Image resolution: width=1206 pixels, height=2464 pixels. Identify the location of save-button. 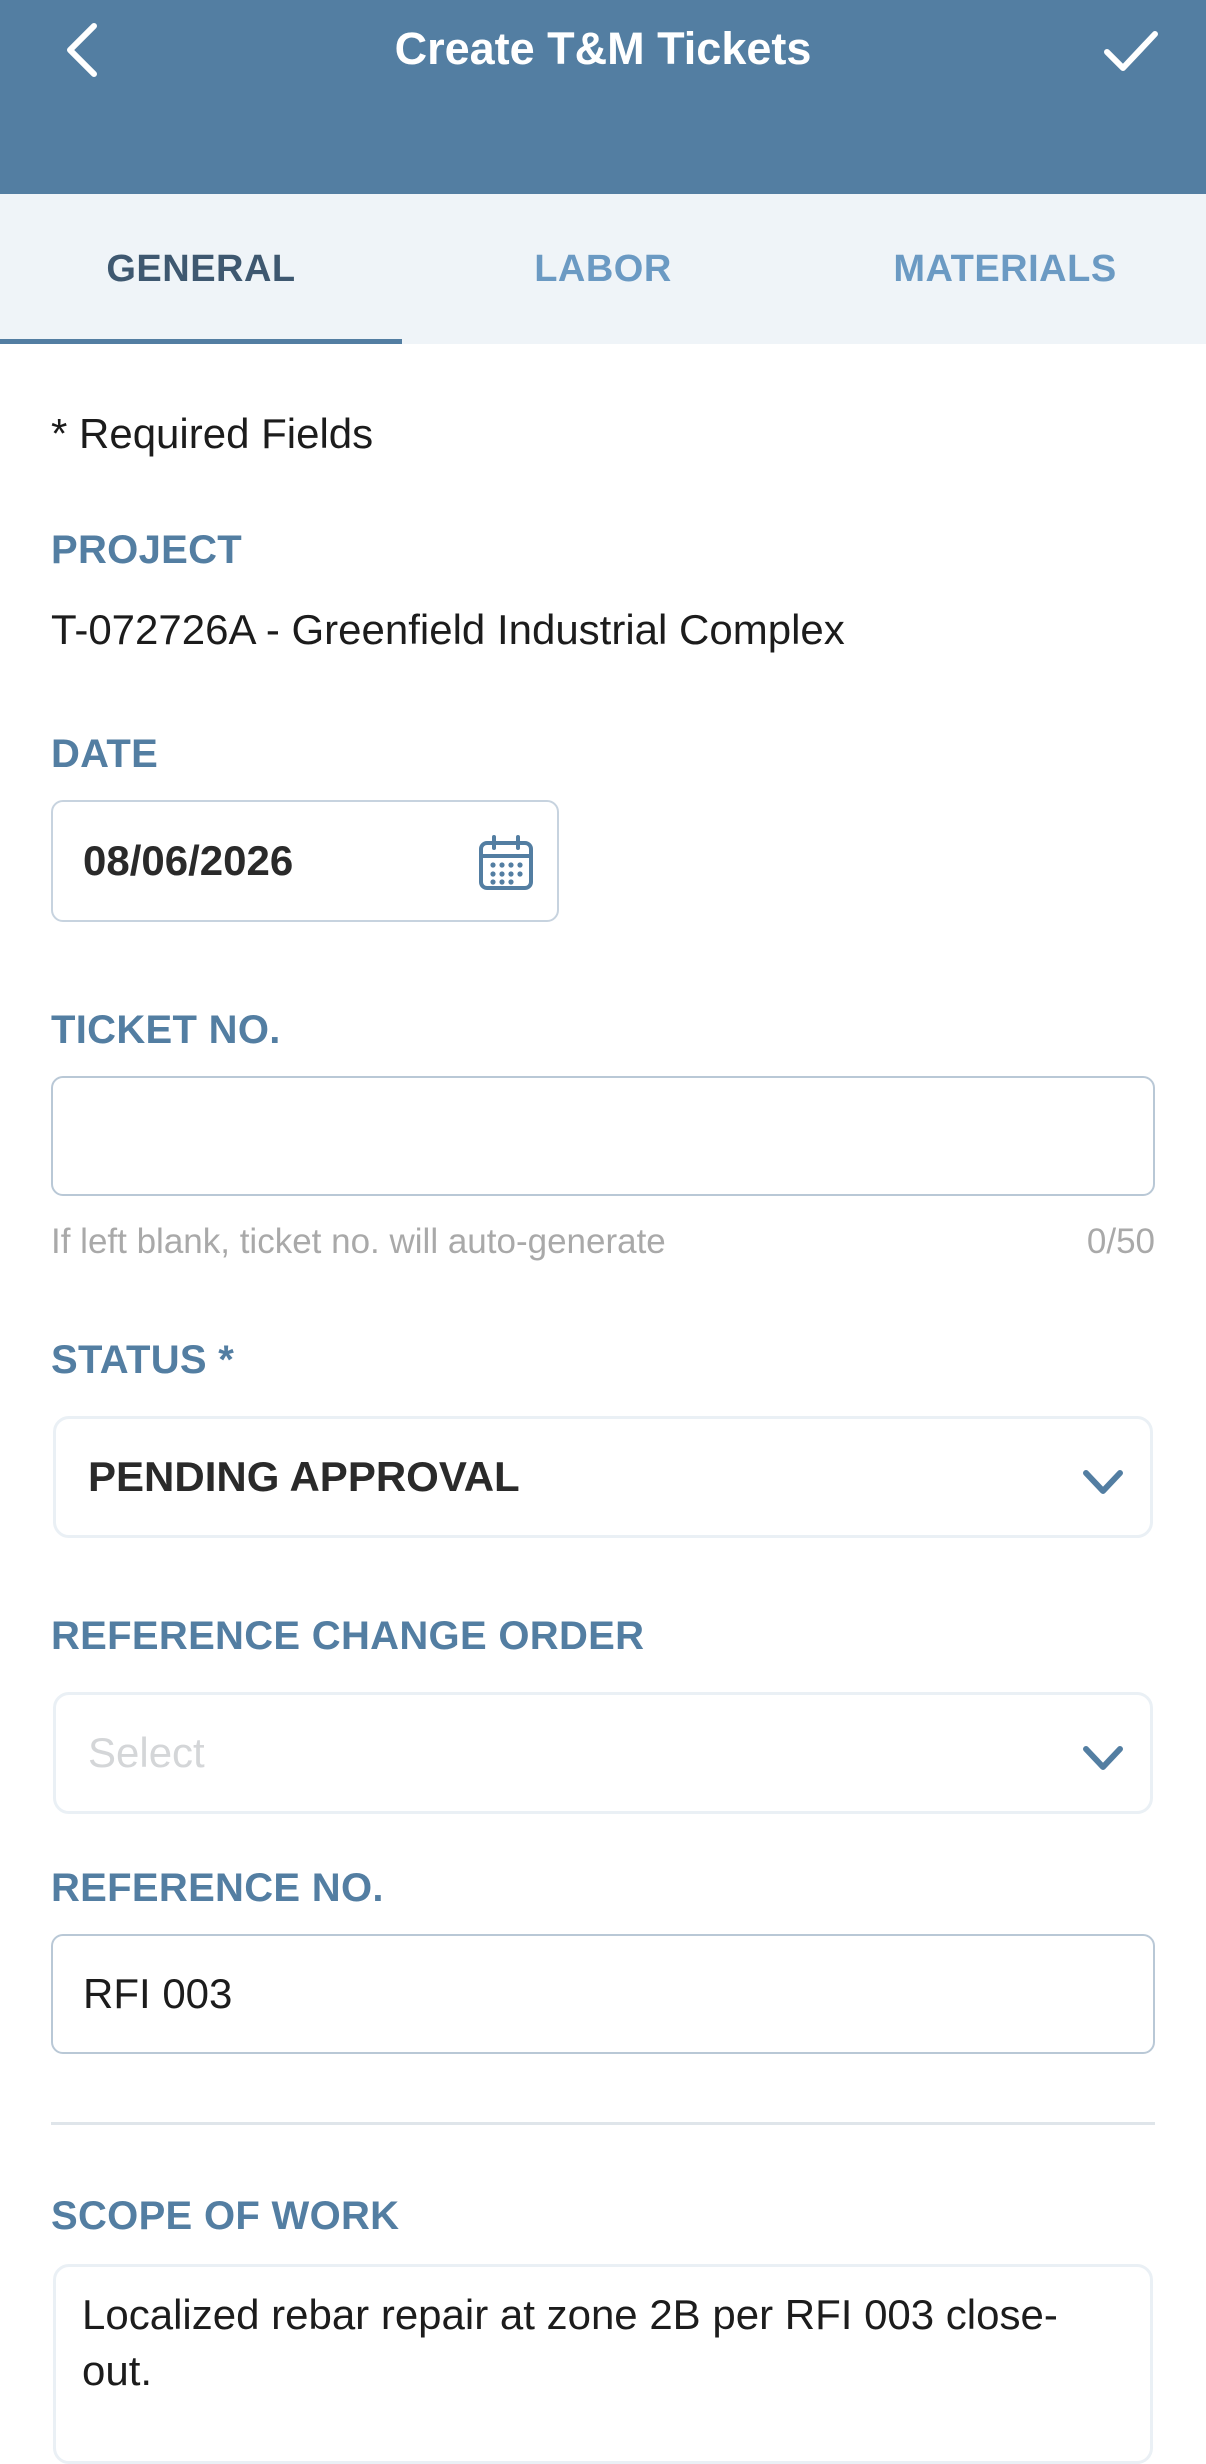
(1131, 50).